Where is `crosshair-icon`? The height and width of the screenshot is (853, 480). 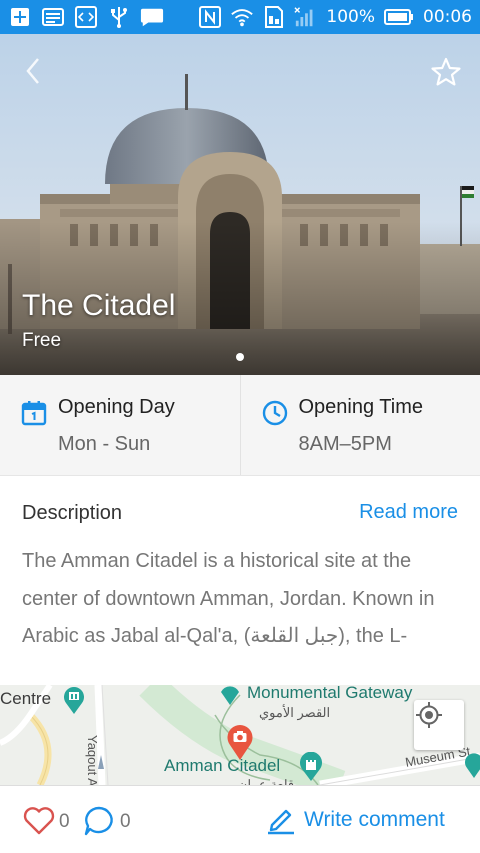
crosshair-icon is located at coordinates (429, 715).